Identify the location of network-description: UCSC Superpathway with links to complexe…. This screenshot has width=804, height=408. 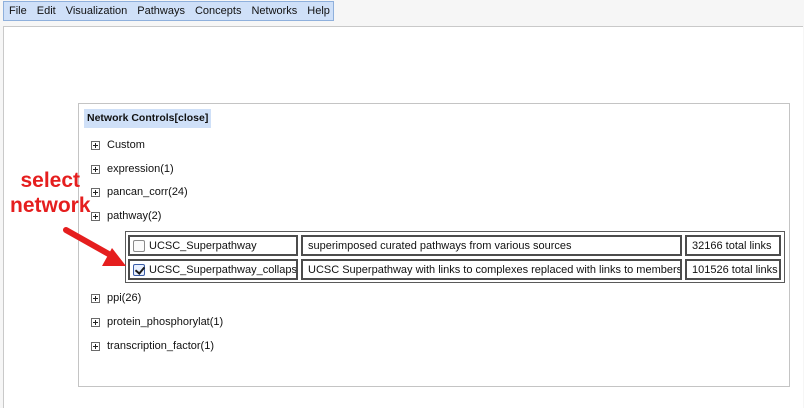
(495, 269).